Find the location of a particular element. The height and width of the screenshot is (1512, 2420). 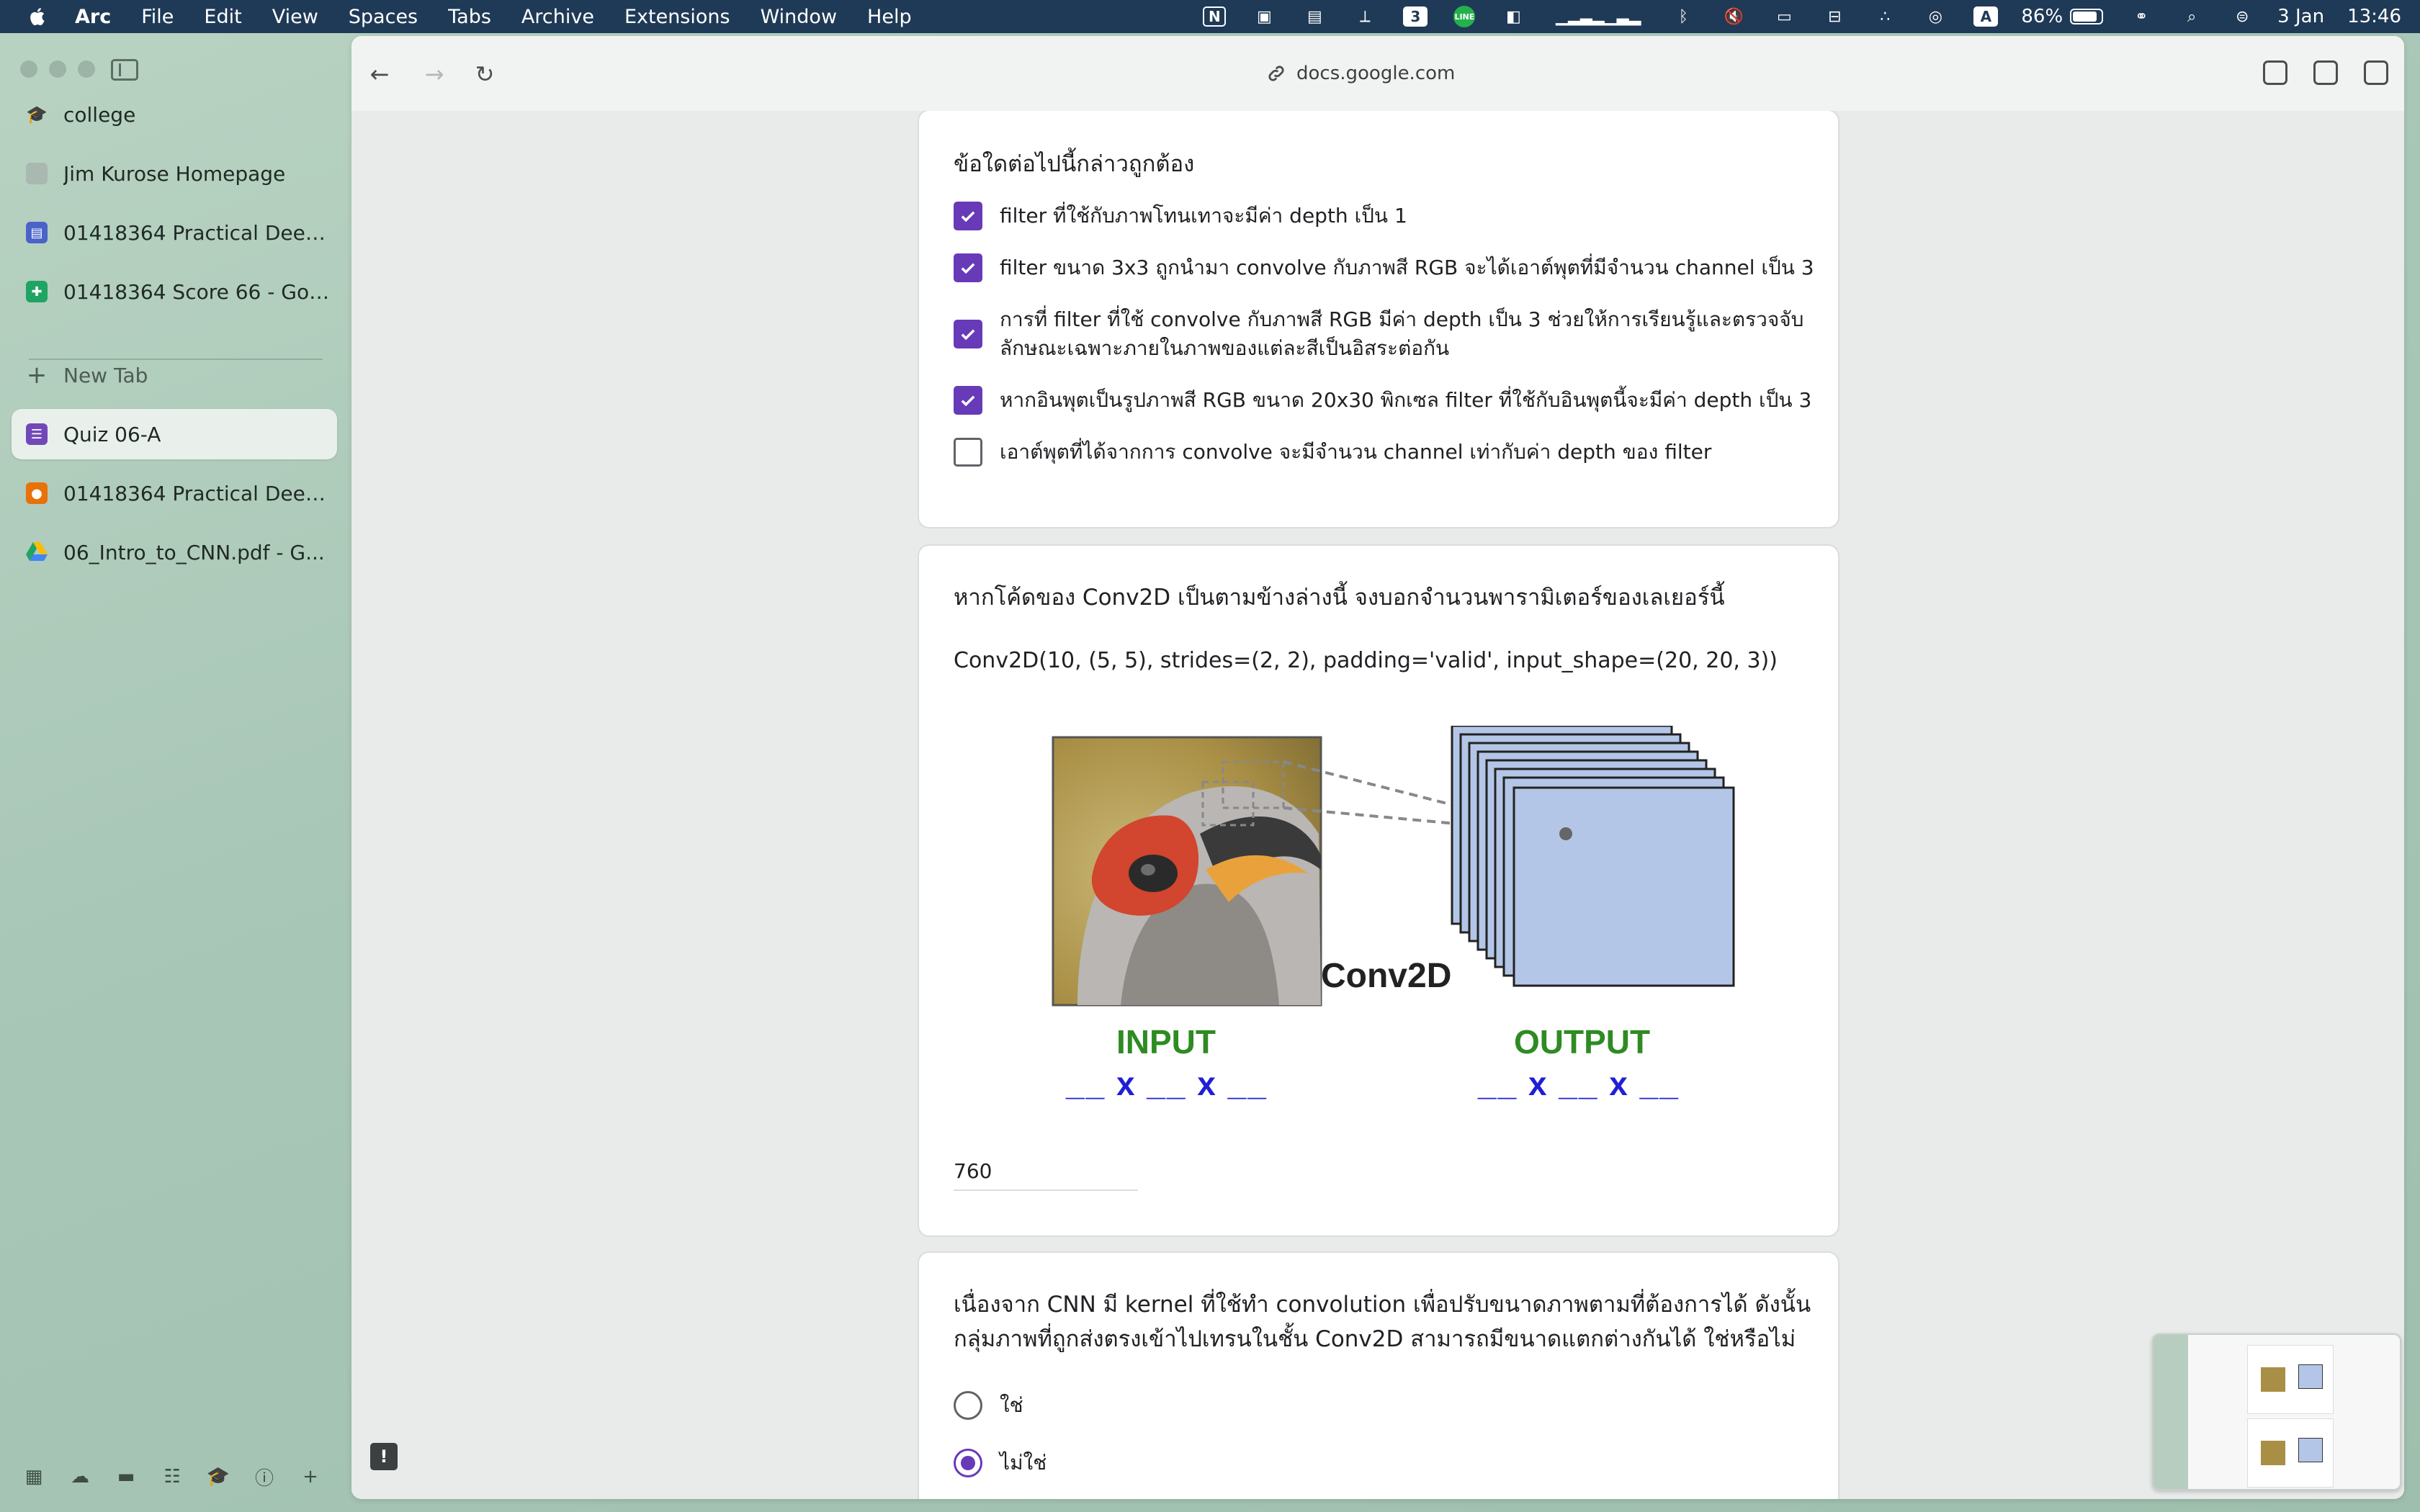

input-dims: __ x __ x __ is located at coordinates (1167, 1083).